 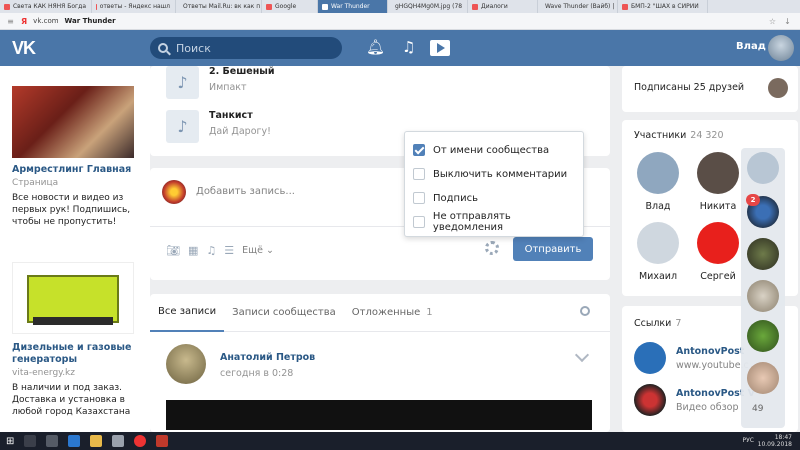 What do you see at coordinates (73, 122) in the screenshot?
I see `ad-image-armwrestling` at bounding box center [73, 122].